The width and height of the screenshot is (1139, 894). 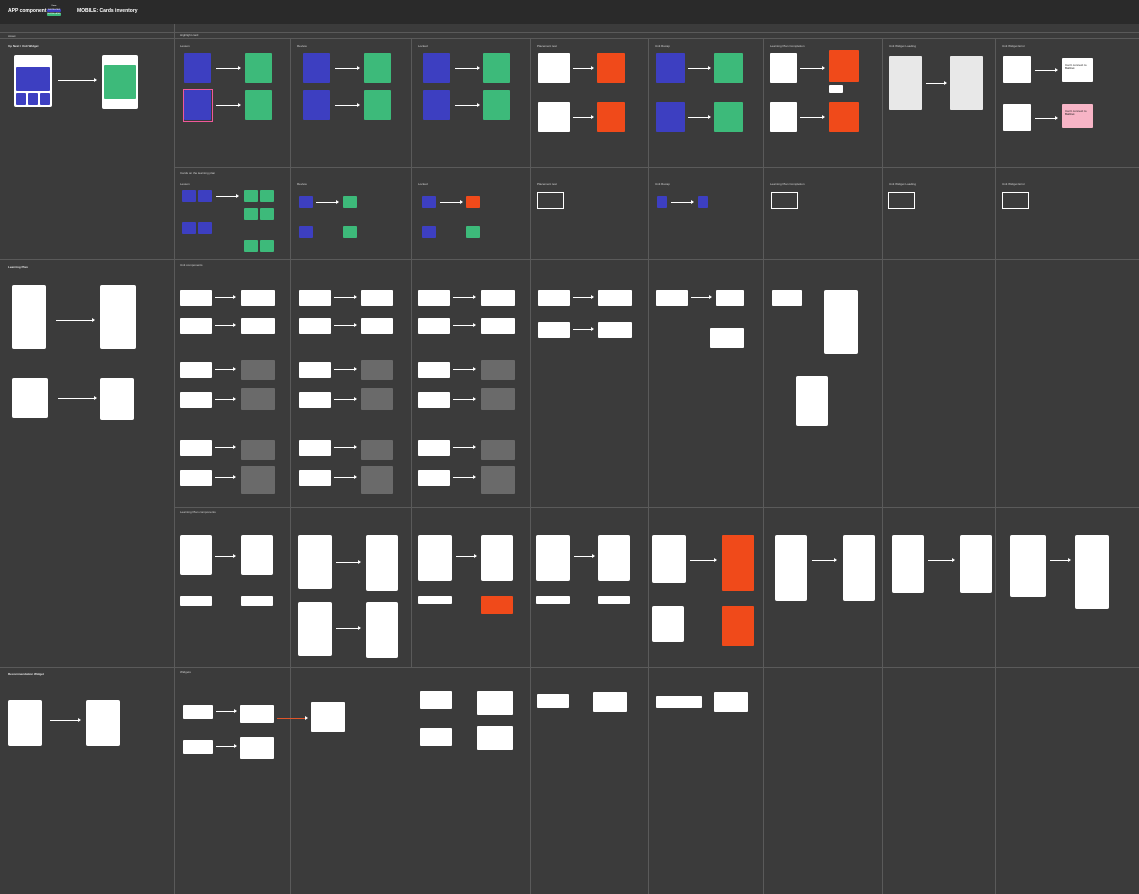 What do you see at coordinates (33, 81) in the screenshot?
I see `up-next-widget-phone` at bounding box center [33, 81].